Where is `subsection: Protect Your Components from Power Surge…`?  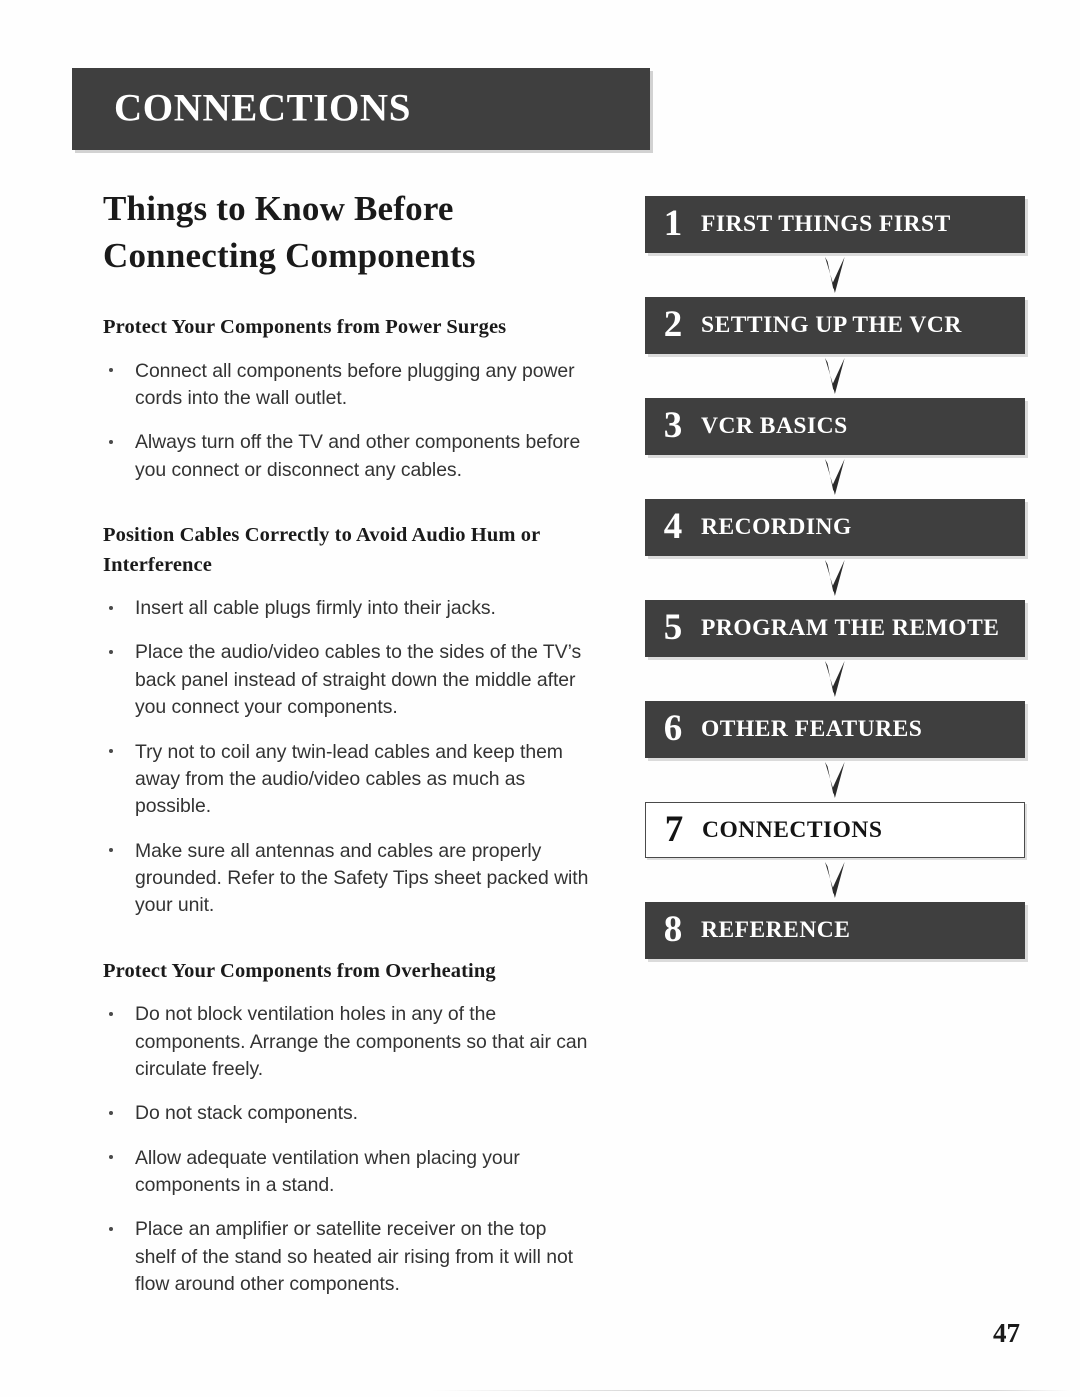 subsection: Protect Your Components from Power Surge… is located at coordinates (346, 411).